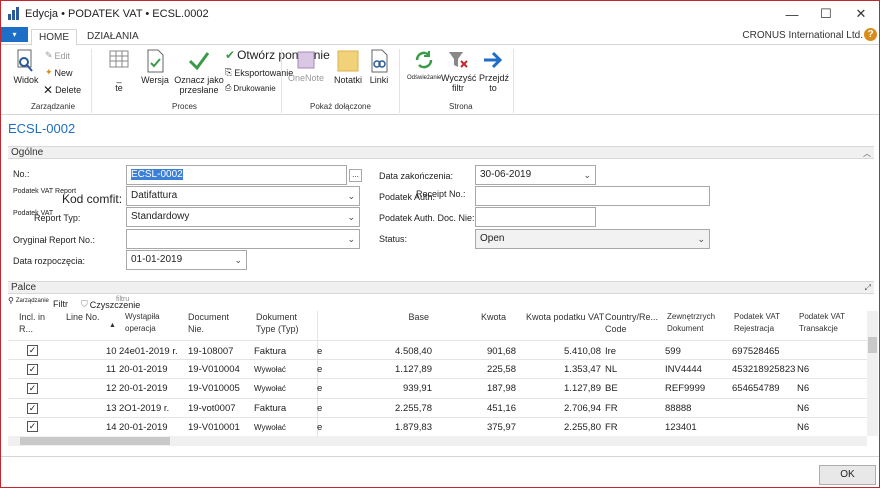 This screenshot has height=488, width=880. Describe the element at coordinates (424, 66) in the screenshot. I see `refresh-button: Odświeżanie` at that location.